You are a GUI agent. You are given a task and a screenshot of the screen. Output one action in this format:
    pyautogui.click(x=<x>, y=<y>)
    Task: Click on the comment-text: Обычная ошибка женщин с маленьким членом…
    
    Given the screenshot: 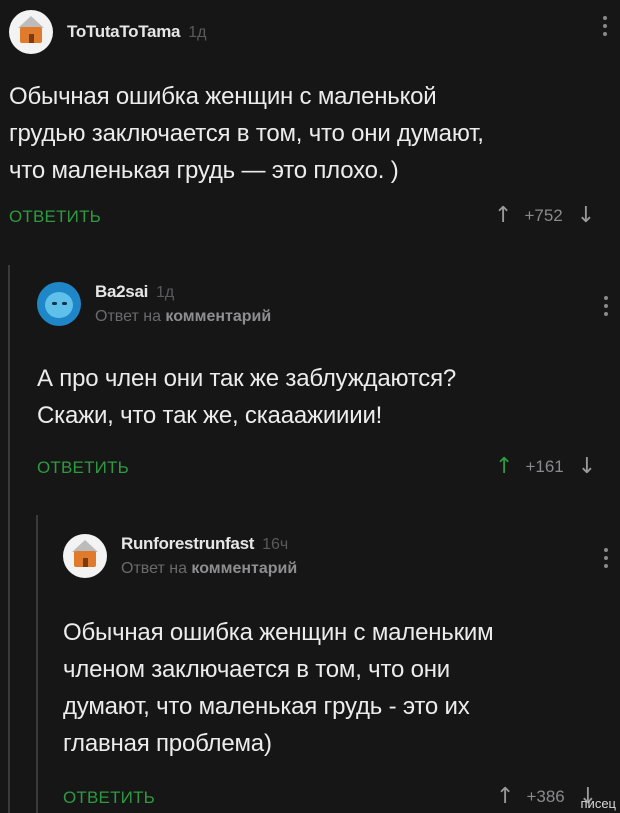 What is the action you would take?
    pyautogui.click(x=278, y=688)
    